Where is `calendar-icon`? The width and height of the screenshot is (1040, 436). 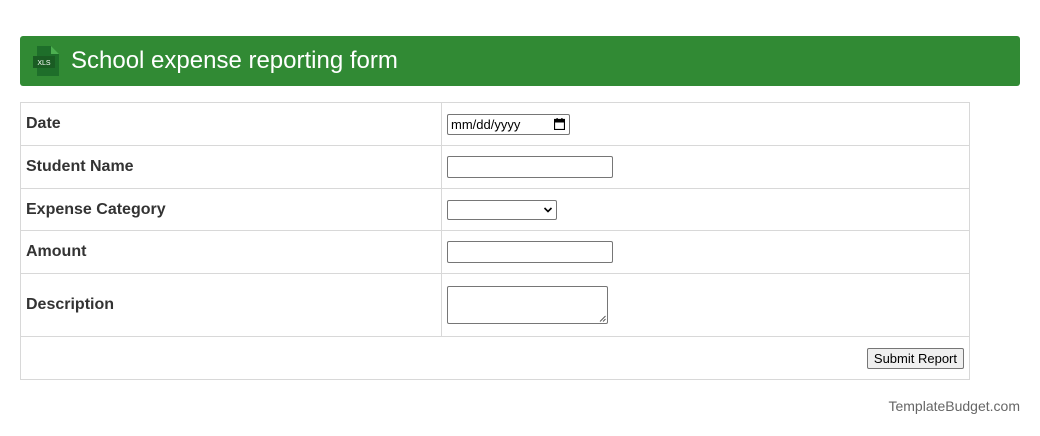
calendar-icon is located at coordinates (559, 123).